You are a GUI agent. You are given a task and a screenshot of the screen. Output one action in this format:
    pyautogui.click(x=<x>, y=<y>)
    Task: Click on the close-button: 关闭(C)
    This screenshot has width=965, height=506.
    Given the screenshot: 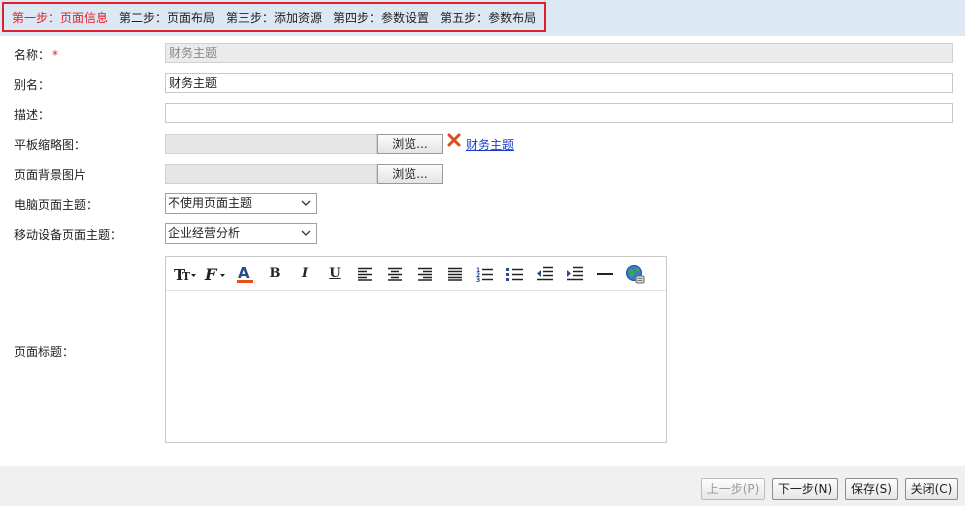 What is the action you would take?
    pyautogui.click(x=931, y=489)
    